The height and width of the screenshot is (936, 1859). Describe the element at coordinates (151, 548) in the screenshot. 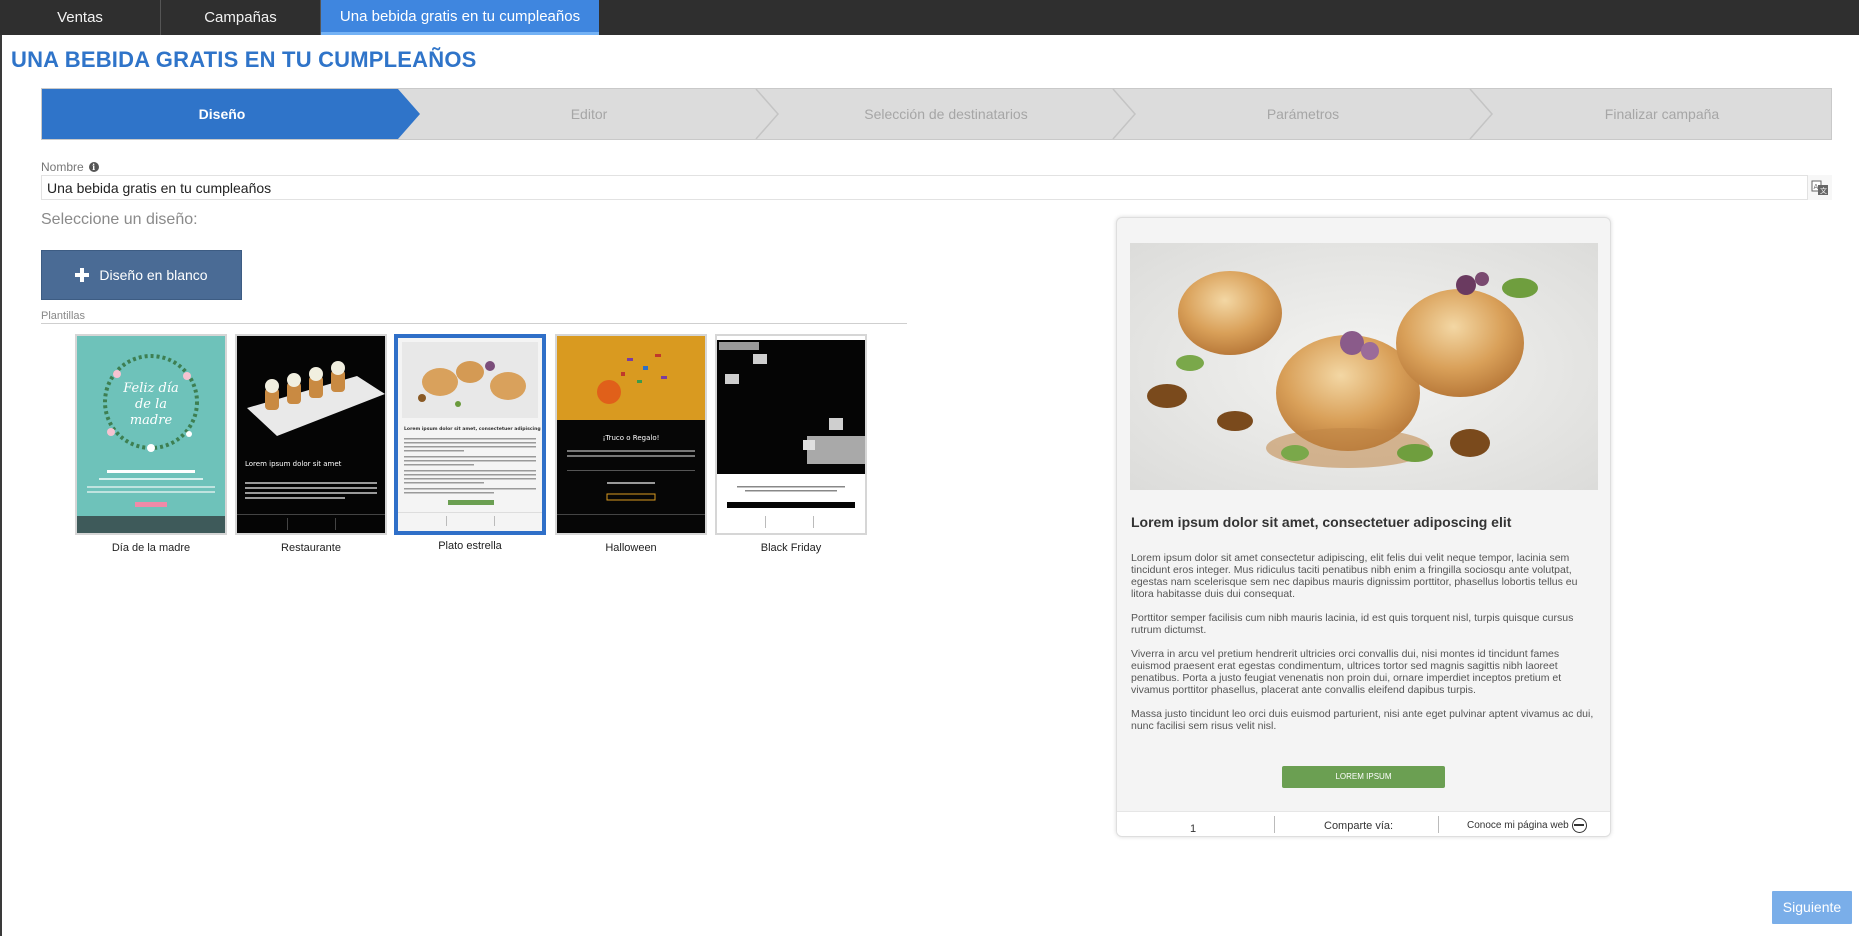

I see `template-caption: Día de la madre` at that location.